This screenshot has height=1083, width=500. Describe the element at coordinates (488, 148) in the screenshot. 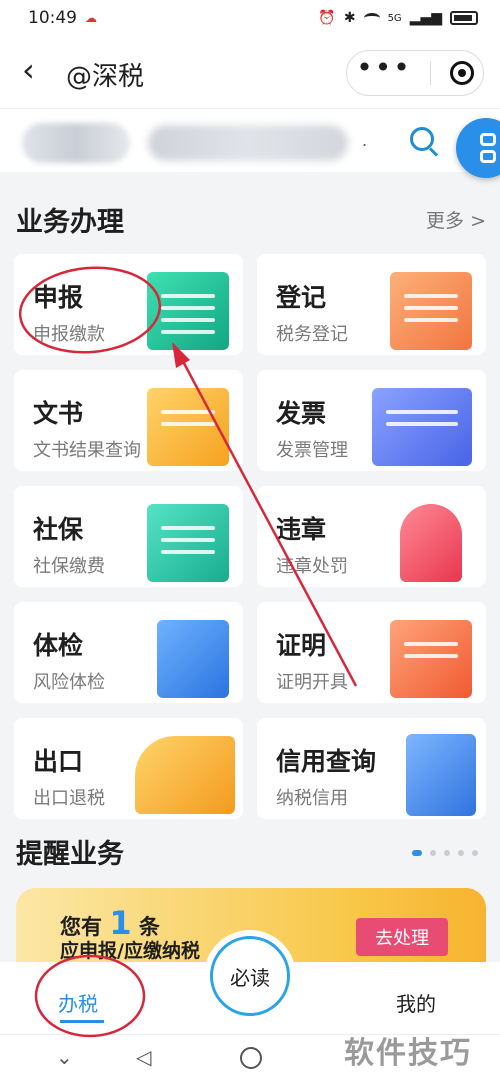

I see `grid-icon` at that location.